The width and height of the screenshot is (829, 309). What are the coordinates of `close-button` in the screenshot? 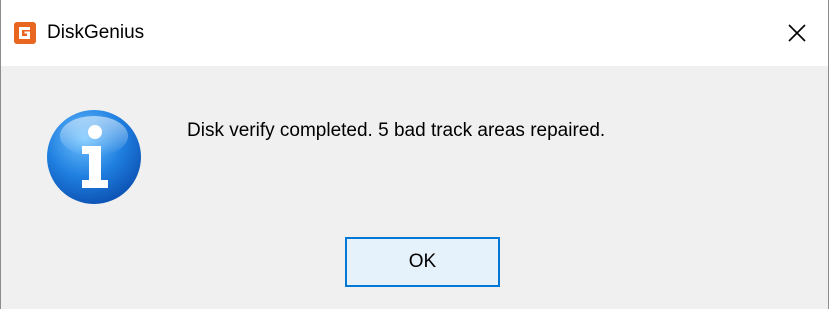 It's located at (797, 33).